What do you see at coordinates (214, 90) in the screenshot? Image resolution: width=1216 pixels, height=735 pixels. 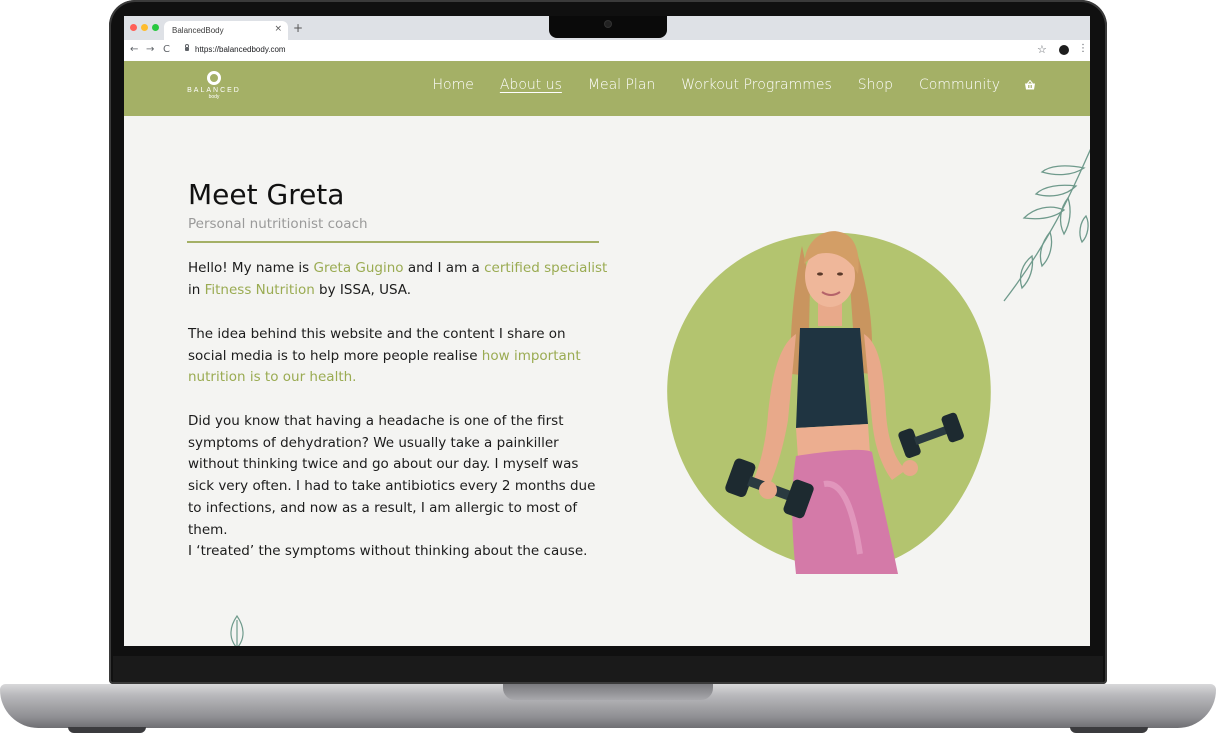 I see `logo-text: BALANCED` at bounding box center [214, 90].